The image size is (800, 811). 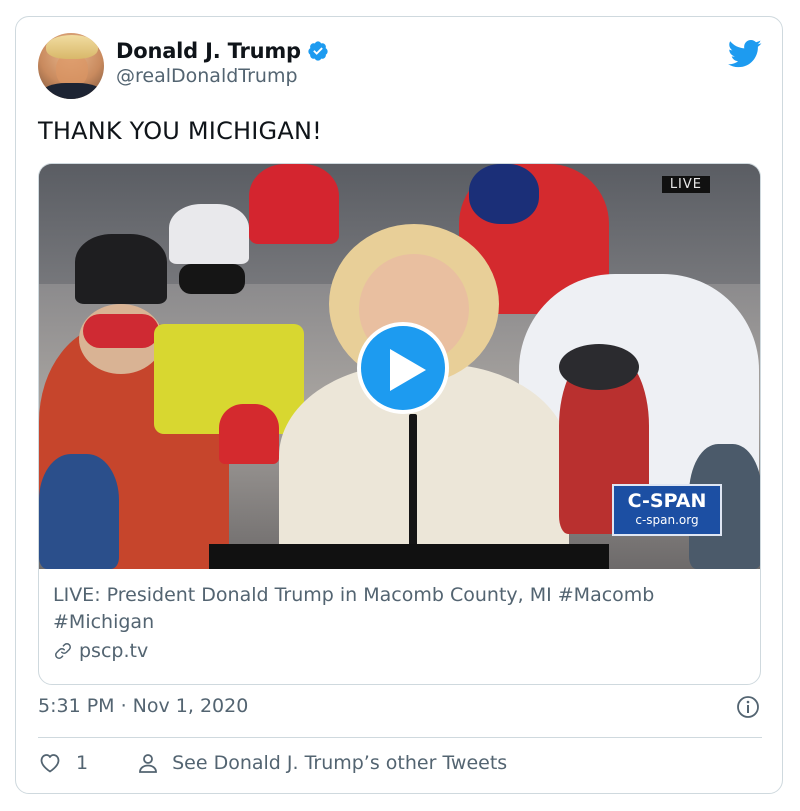 What do you see at coordinates (143, 706) in the screenshot?
I see `tweet-timestamp: 5:31 PM · Nov 1, 2020` at bounding box center [143, 706].